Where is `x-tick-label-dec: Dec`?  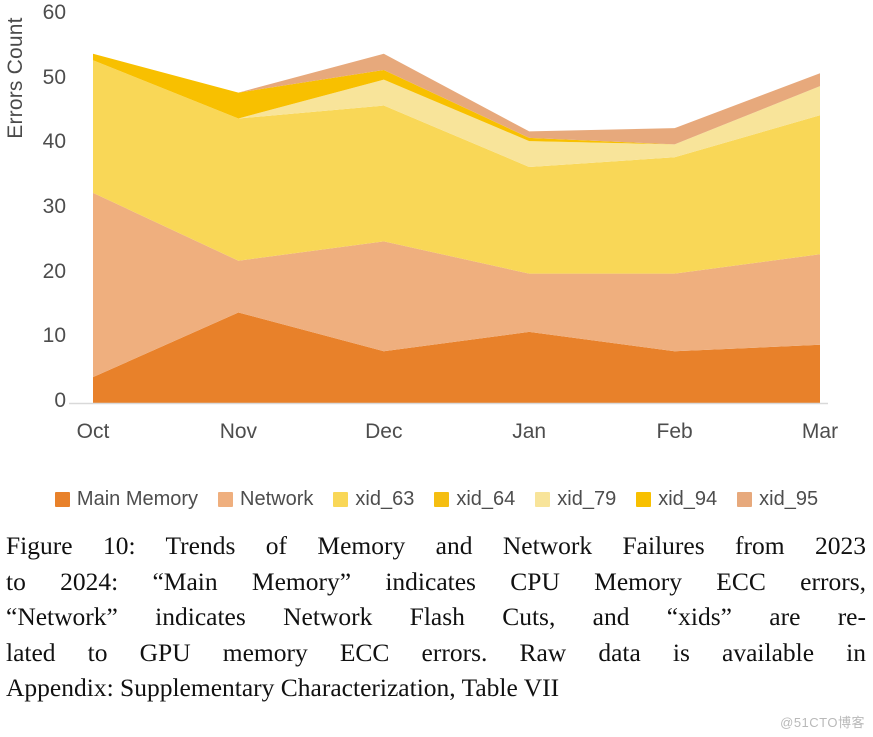 x-tick-label-dec: Dec is located at coordinates (384, 431).